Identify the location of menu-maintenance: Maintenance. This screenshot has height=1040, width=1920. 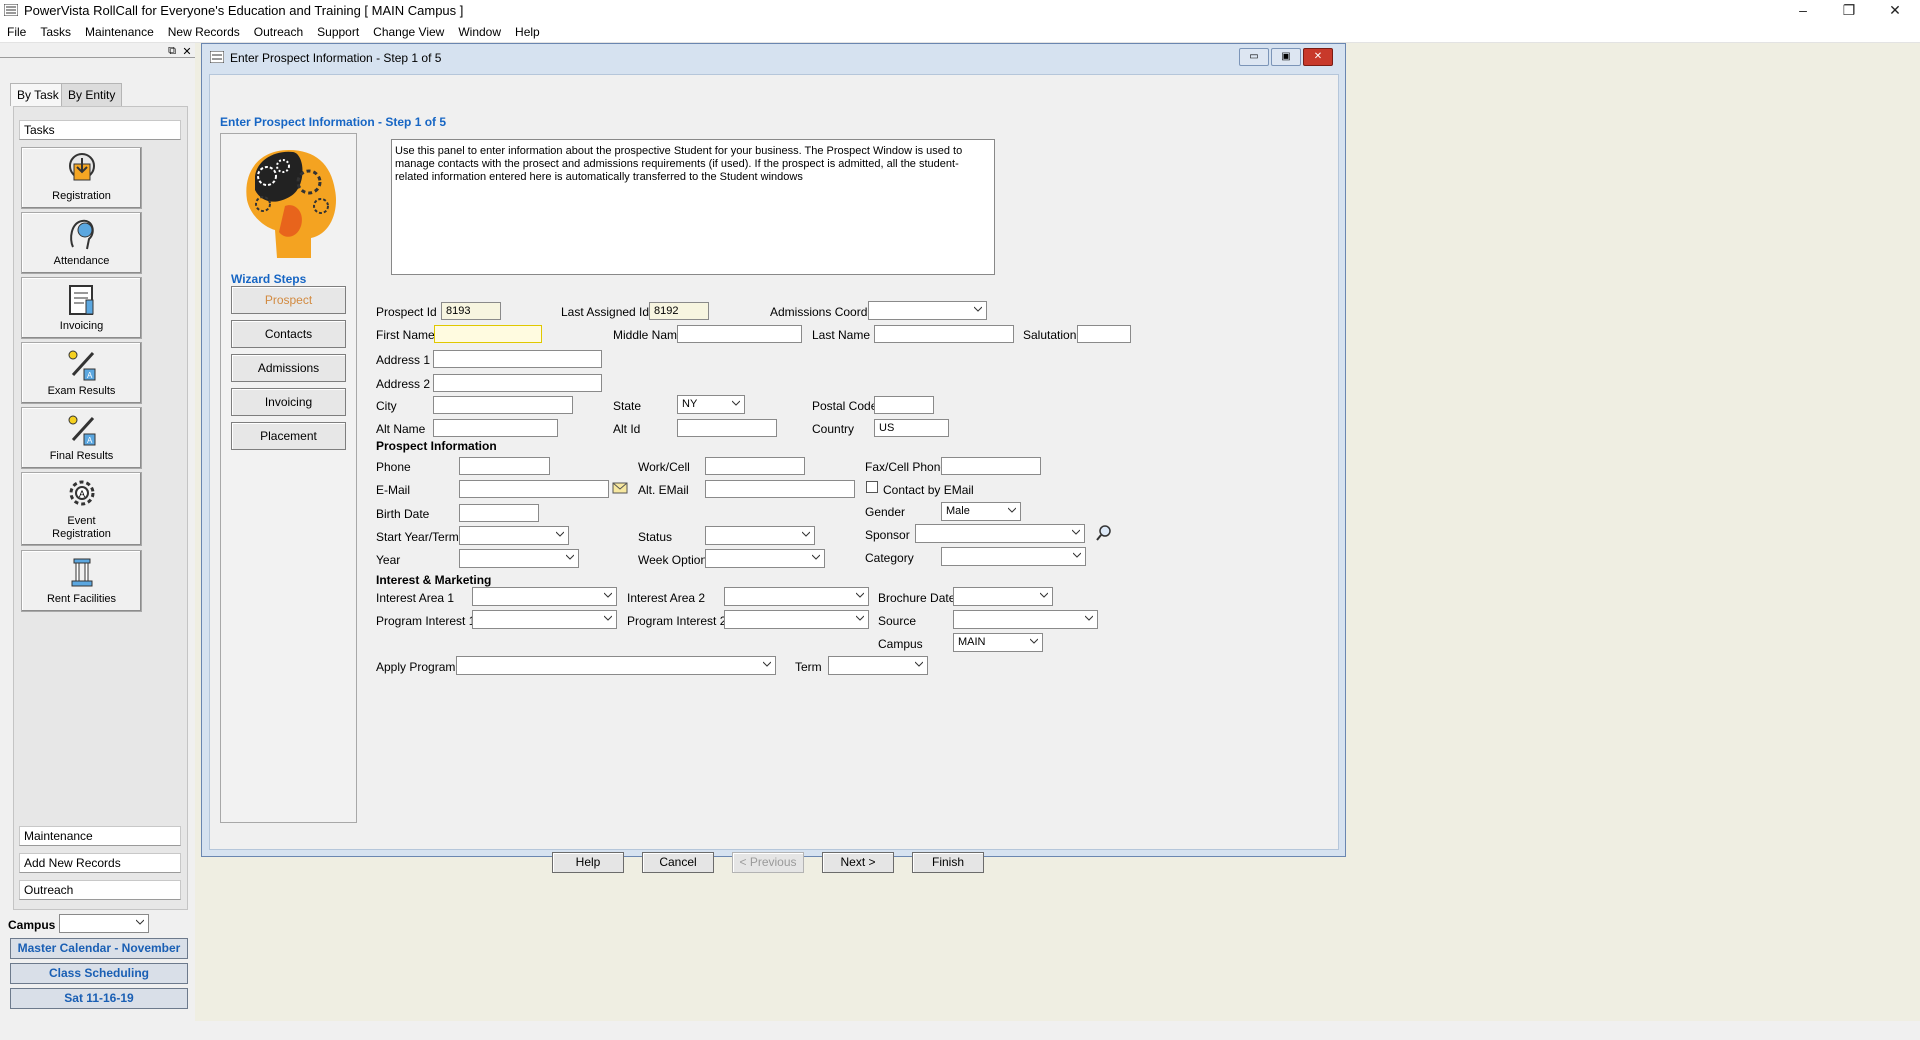
(119, 32).